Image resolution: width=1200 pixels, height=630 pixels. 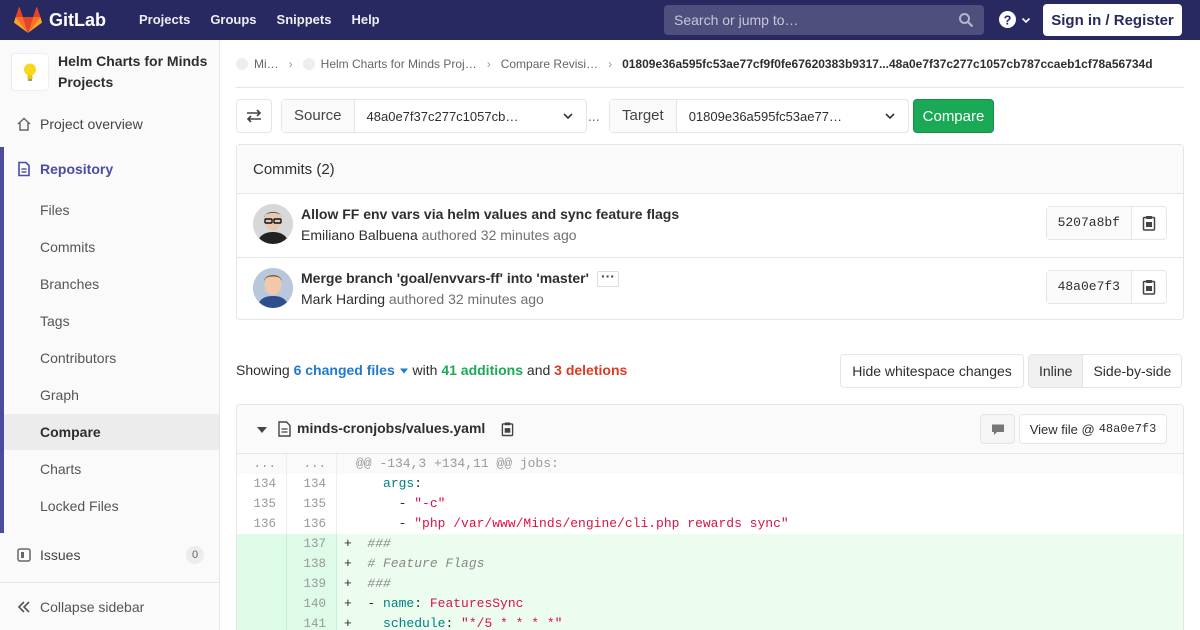 I want to click on old-line-number: 135, so click(x=262, y=504).